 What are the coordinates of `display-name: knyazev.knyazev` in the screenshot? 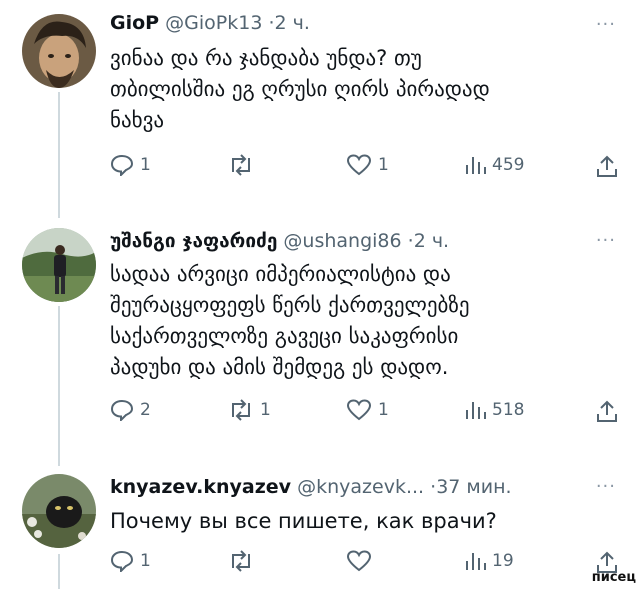 It's located at (200, 487).